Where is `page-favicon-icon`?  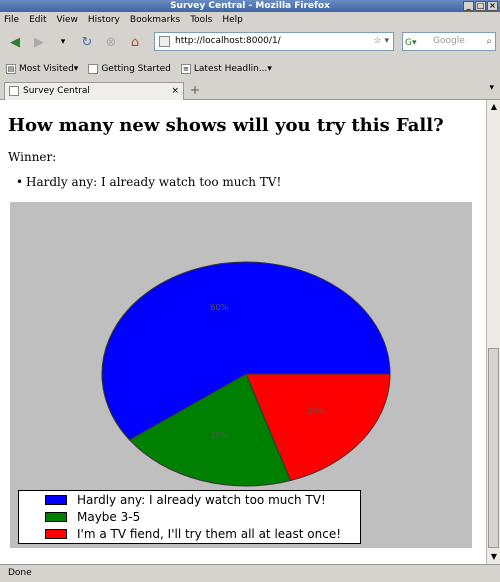 page-favicon-icon is located at coordinates (164, 41).